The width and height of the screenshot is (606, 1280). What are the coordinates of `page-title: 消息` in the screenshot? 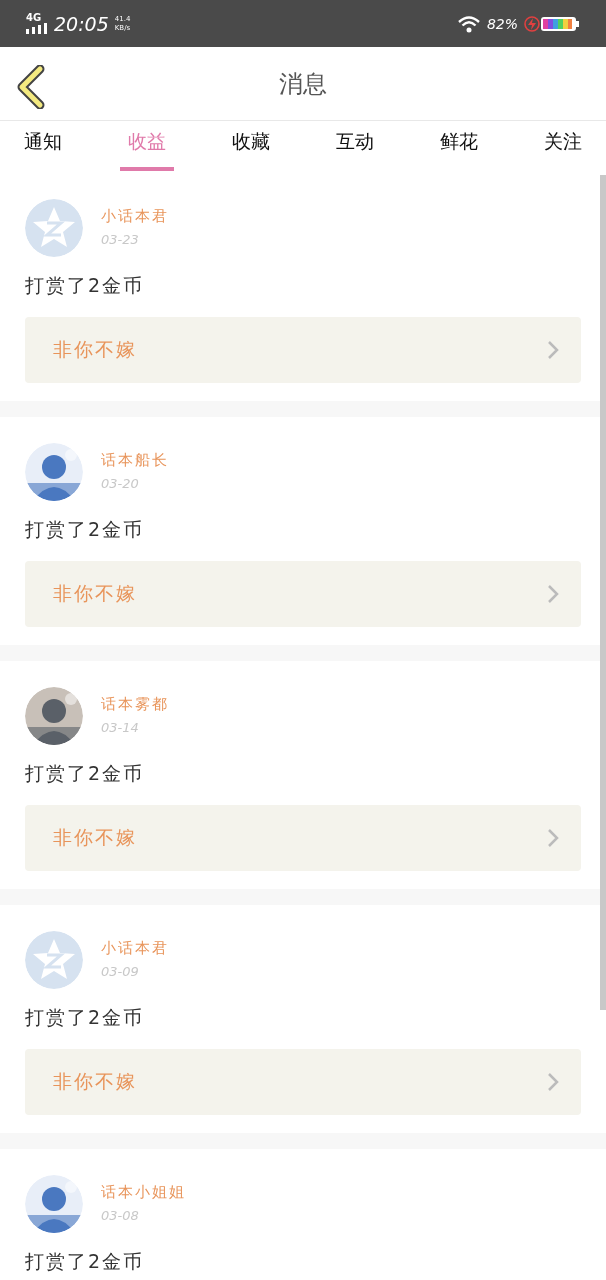 It's located at (303, 84).